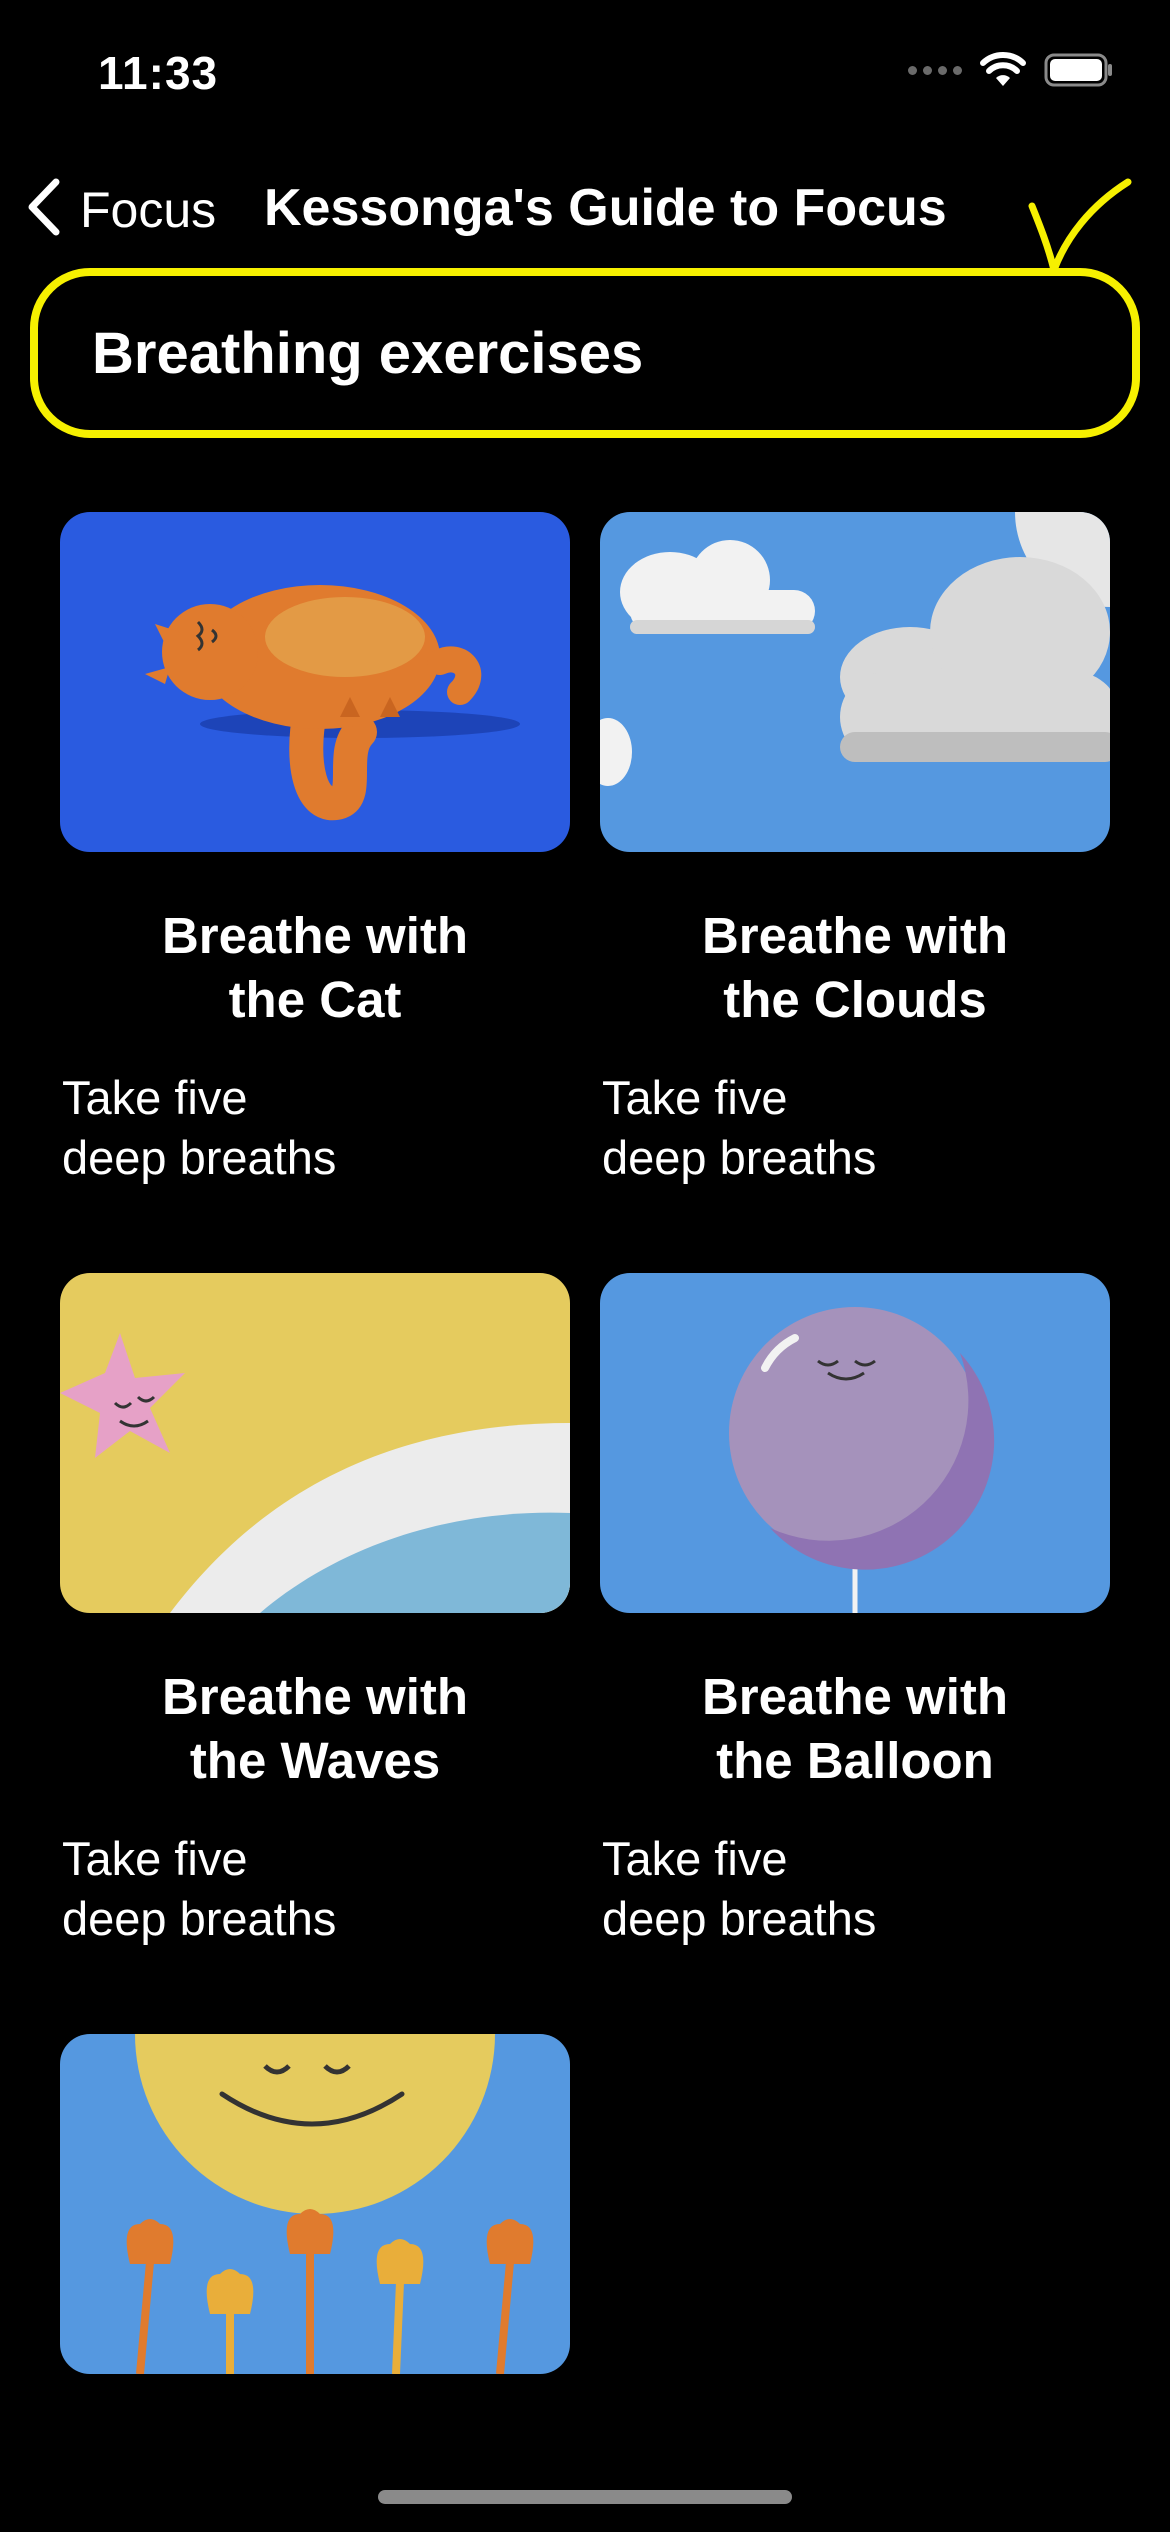 Image resolution: width=1170 pixels, height=2532 pixels. Describe the element at coordinates (1003, 70) in the screenshot. I see `wifi-icon` at that location.